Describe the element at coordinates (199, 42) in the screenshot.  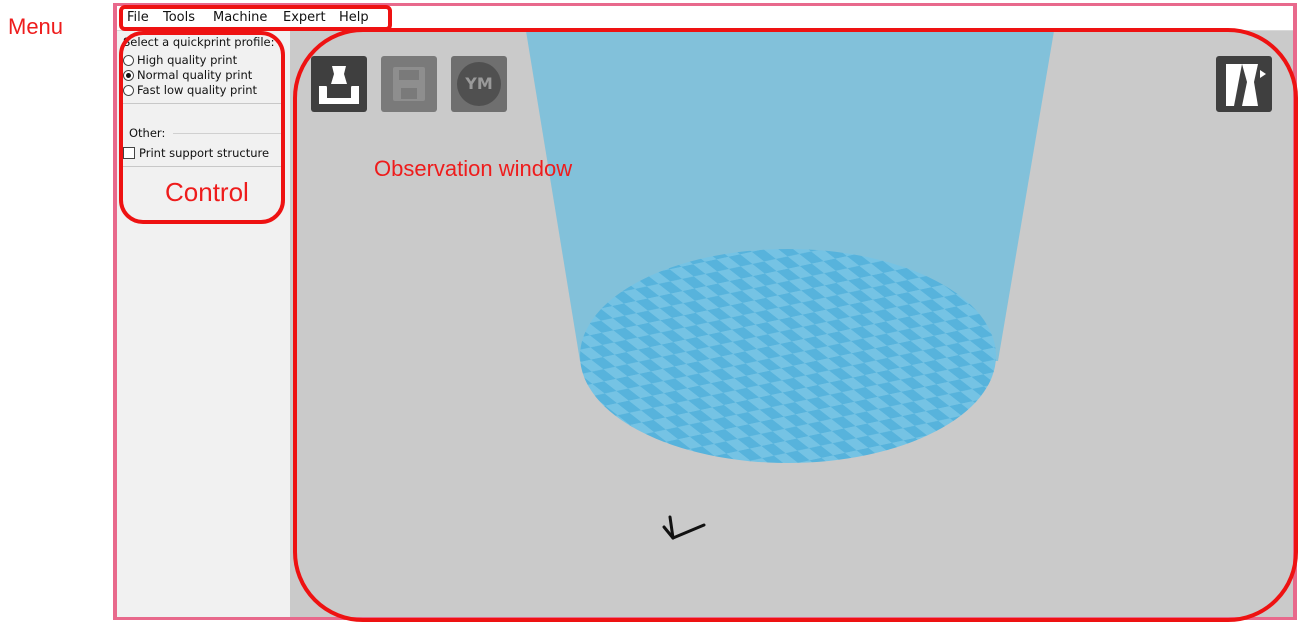
I see `quickprint-profile-title: Select a quickprint profile:` at that location.